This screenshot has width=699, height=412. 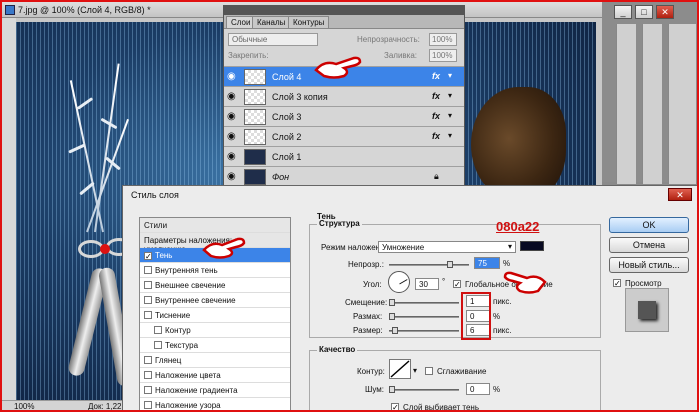 I want to click on dialog-close-button: ✕, so click(x=680, y=194).